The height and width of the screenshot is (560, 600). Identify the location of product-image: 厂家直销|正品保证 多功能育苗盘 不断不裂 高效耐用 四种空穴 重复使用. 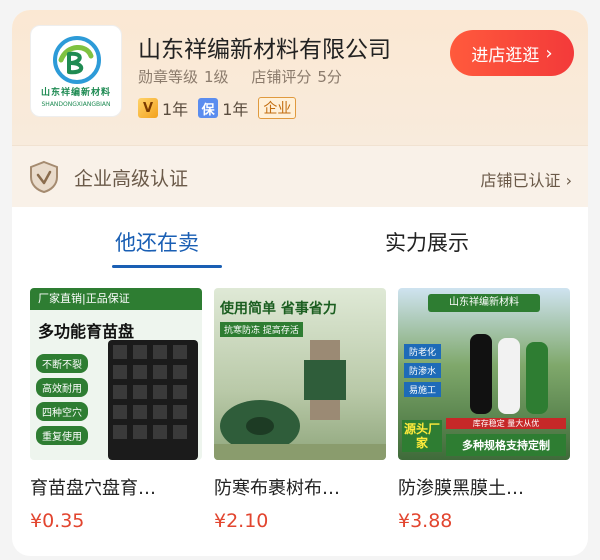
(116, 374).